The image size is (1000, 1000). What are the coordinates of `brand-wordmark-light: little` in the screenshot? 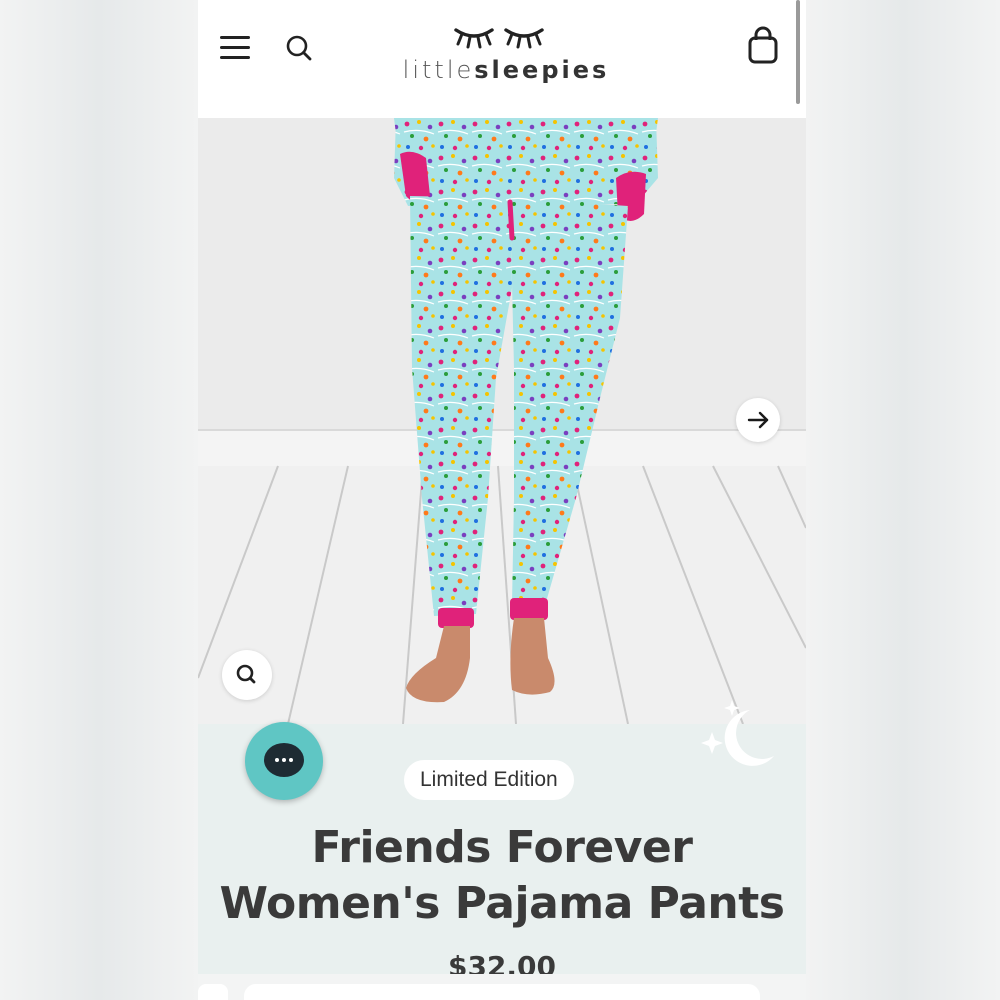 It's located at (438, 70).